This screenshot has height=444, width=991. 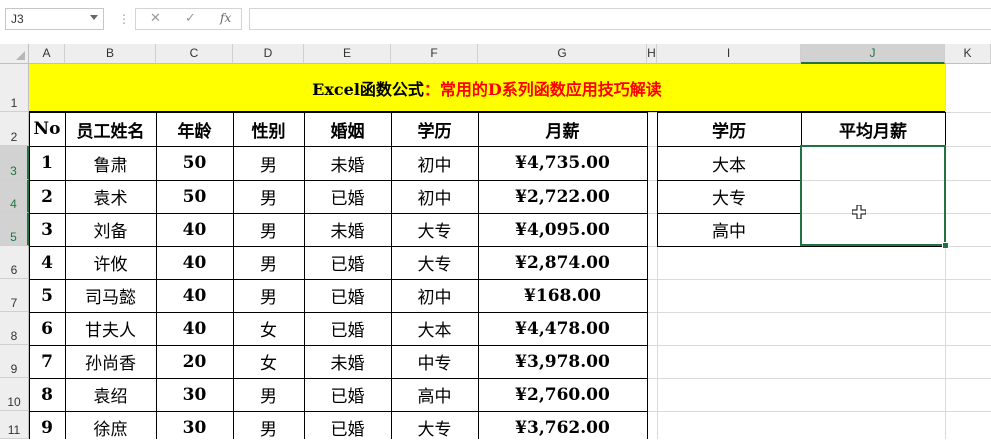 I want to click on cell-name: 甘夫人, so click(x=110, y=328).